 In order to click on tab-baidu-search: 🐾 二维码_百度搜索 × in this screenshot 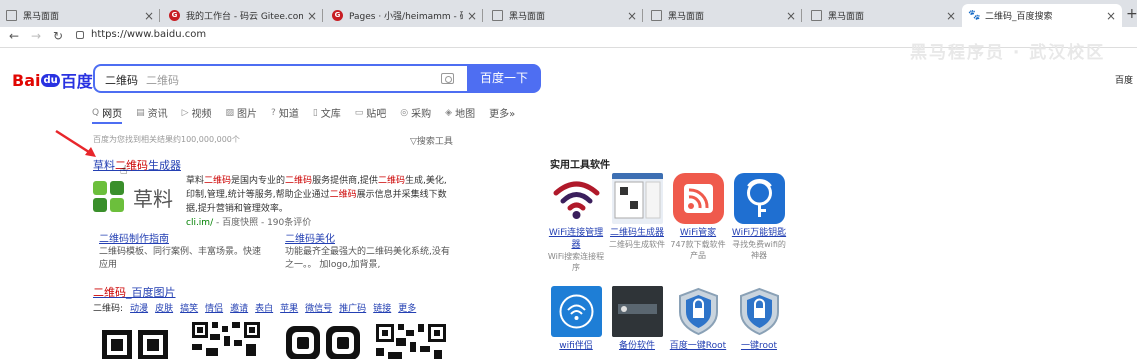, I will do `click(1042, 15)`.